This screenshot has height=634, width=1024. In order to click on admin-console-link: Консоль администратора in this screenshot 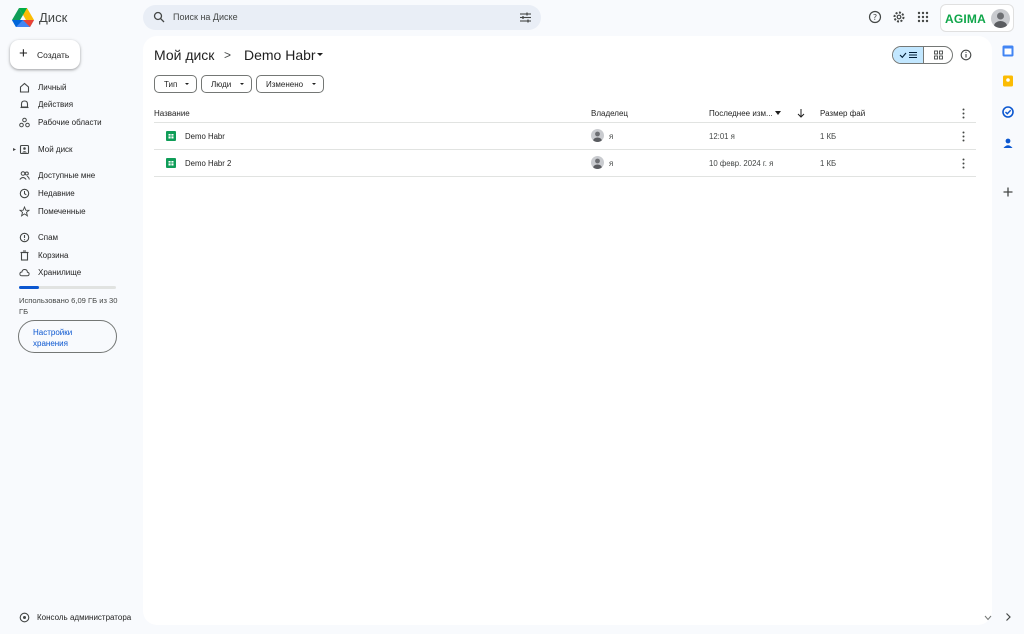, I will do `click(70, 617)`.